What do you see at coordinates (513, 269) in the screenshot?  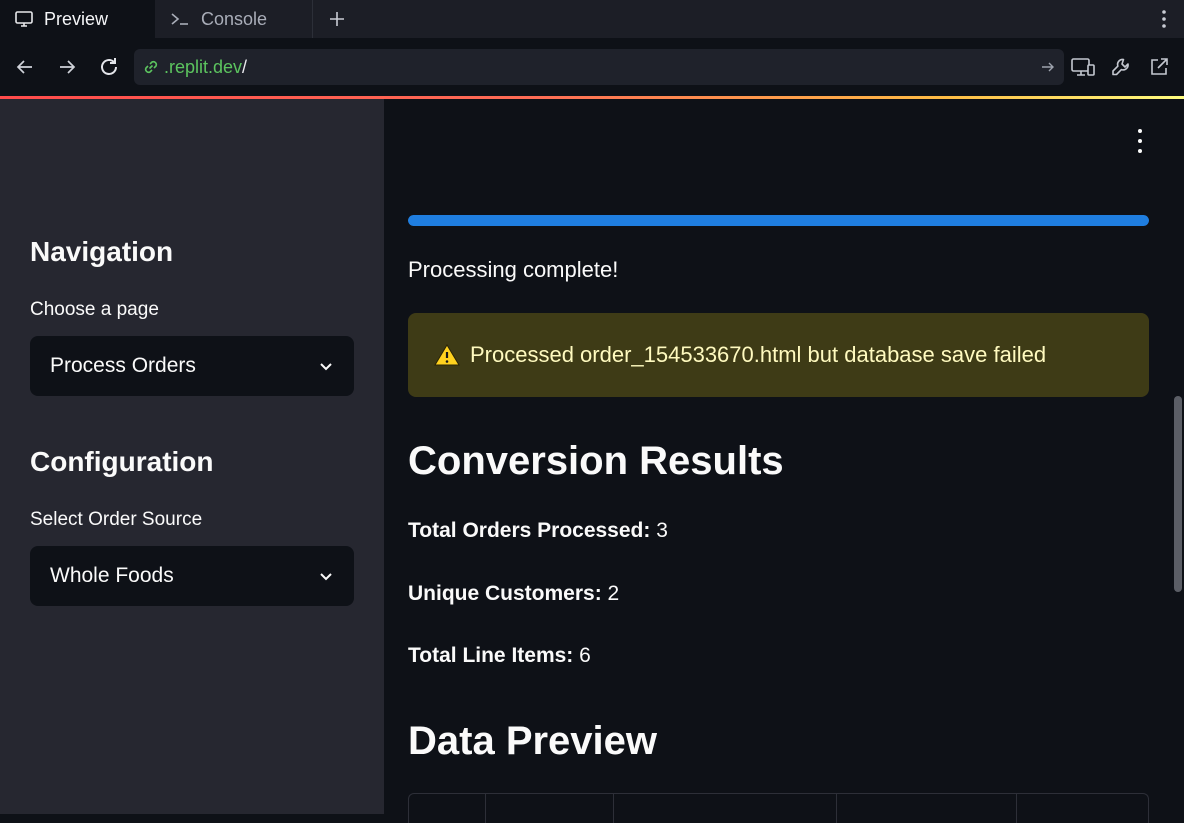 I see `status-text: Processing complete!` at bounding box center [513, 269].